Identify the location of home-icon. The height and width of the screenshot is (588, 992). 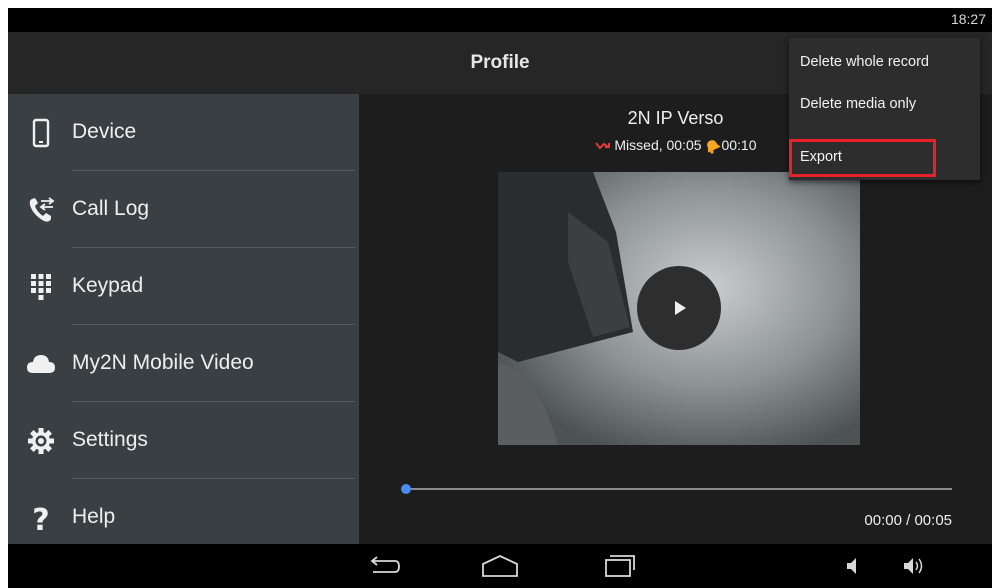
(500, 566).